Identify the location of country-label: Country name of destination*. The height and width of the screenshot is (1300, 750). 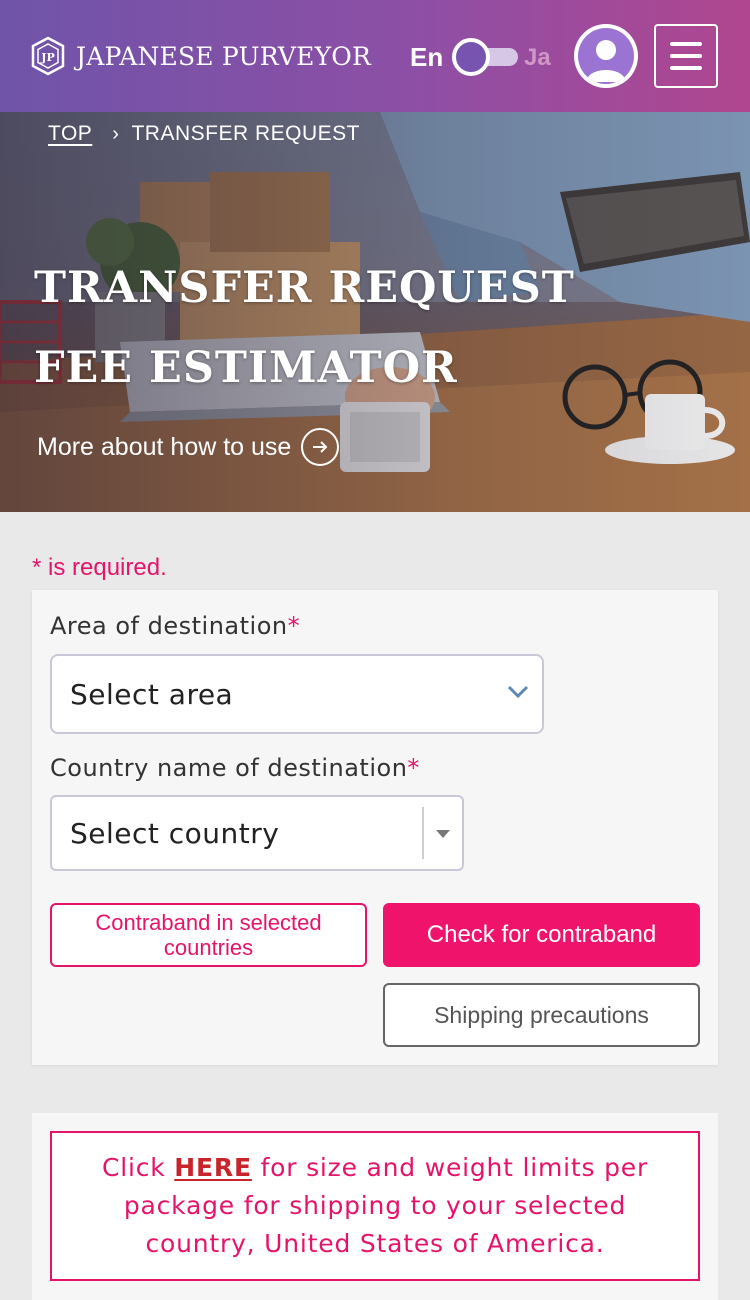
(235, 768).